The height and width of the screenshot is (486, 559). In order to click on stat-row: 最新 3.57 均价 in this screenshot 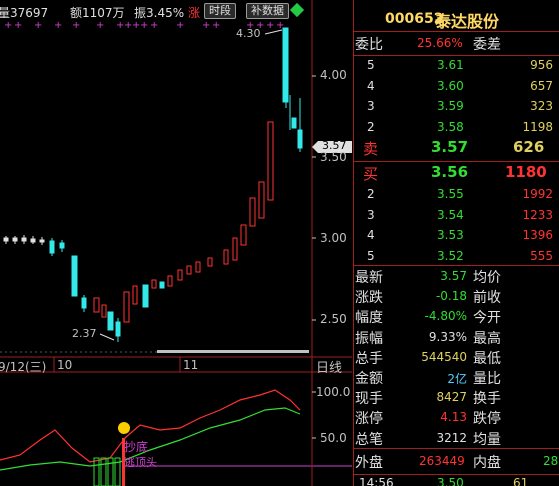, I will do `click(456, 276)`.